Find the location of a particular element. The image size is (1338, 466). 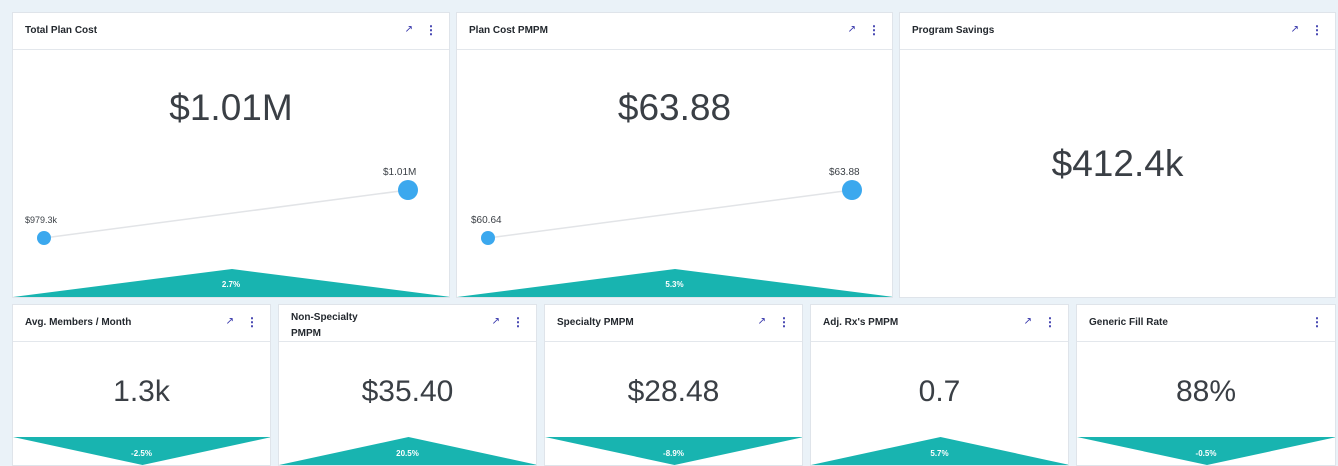

kpi-value: $35.40 is located at coordinates (407, 391).